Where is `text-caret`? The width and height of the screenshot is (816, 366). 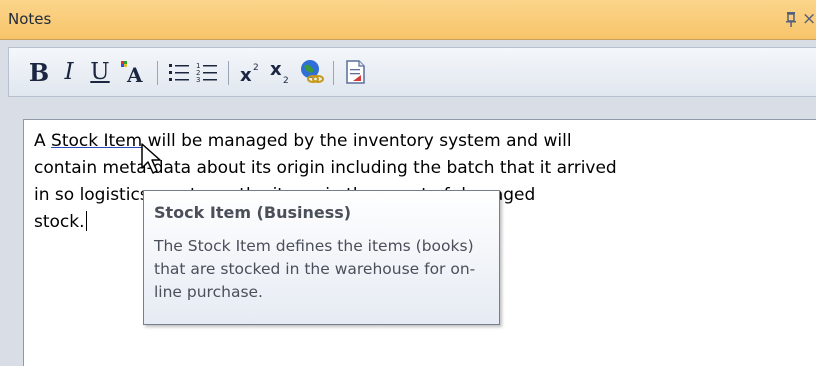
text-caret is located at coordinates (86, 221).